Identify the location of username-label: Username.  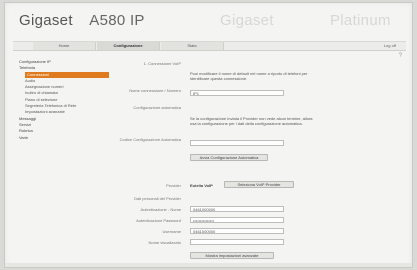
(171, 231).